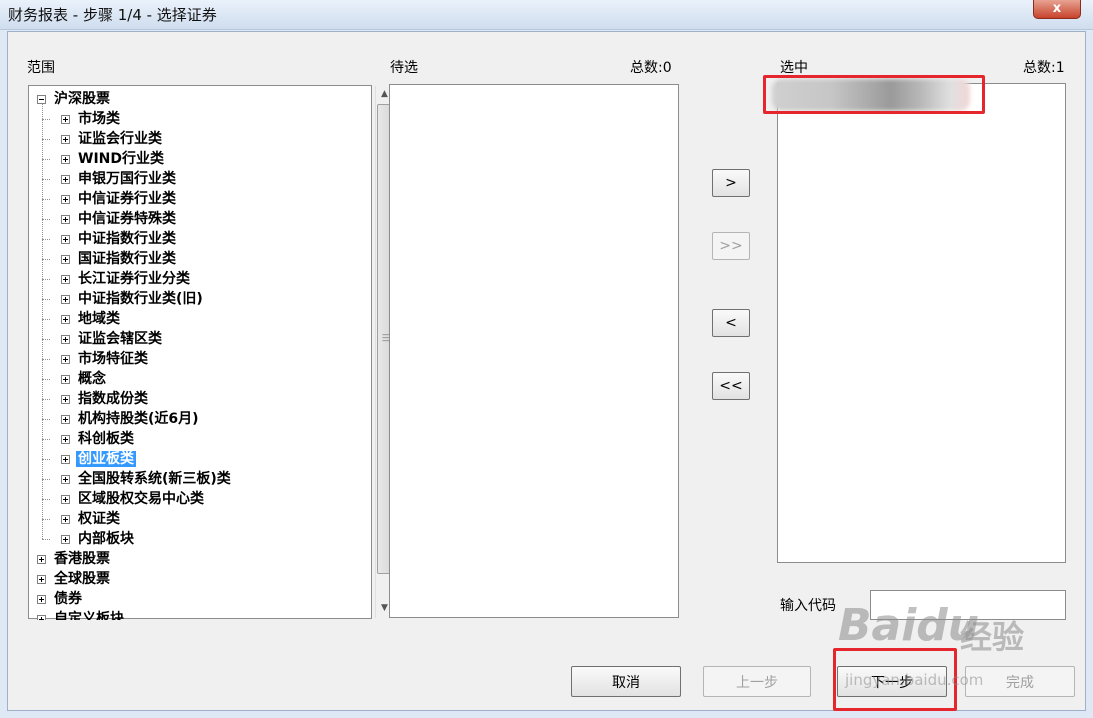 This screenshot has height=718, width=1093. Describe the element at coordinates (731, 183) in the screenshot. I see `add-button: >` at that location.